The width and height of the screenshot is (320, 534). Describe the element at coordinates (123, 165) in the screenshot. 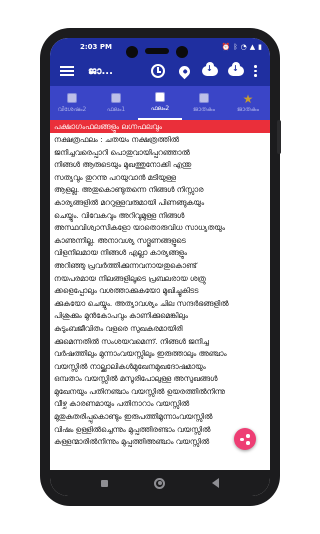

I see `text-line: നിങ്ങൾ ആരുടെയും മുഖത്തുനോക്കി എന്തു` at that location.